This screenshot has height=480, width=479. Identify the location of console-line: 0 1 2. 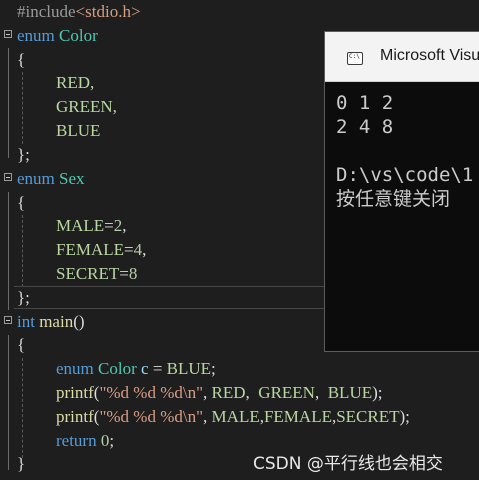
(365, 103).